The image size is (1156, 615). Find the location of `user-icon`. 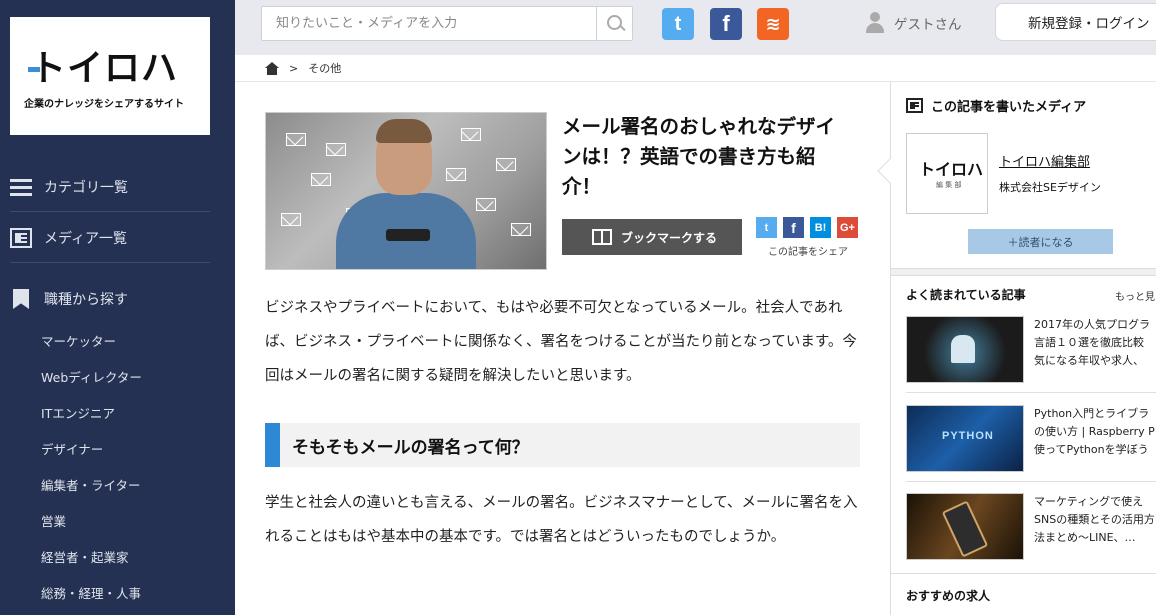

user-icon is located at coordinates (875, 23).